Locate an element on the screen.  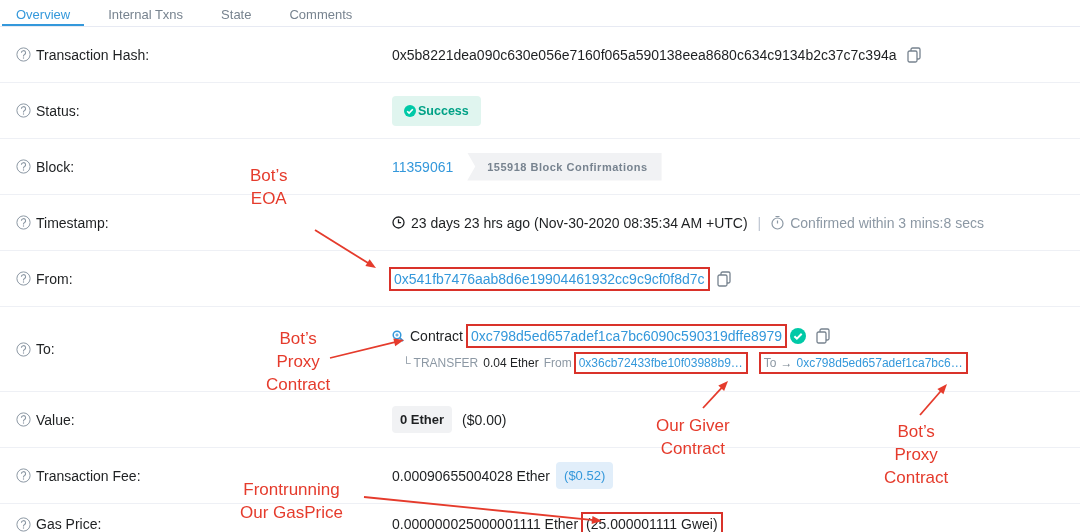
transfer-amount: 0.04 Ether is located at coordinates (511, 363).